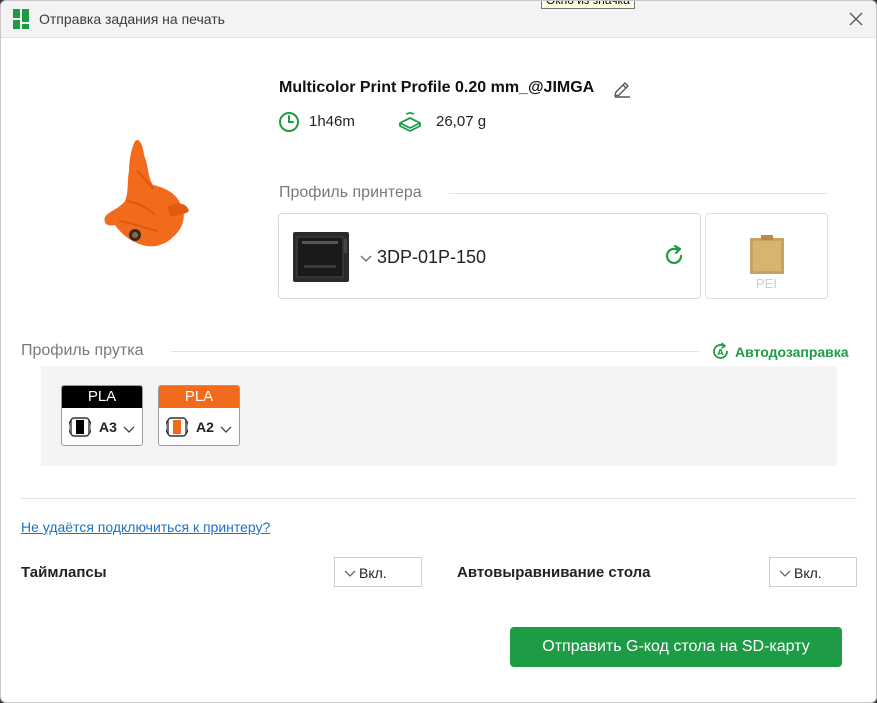  What do you see at coordinates (332, 121) in the screenshot?
I see `print-time: 1h46m` at bounding box center [332, 121].